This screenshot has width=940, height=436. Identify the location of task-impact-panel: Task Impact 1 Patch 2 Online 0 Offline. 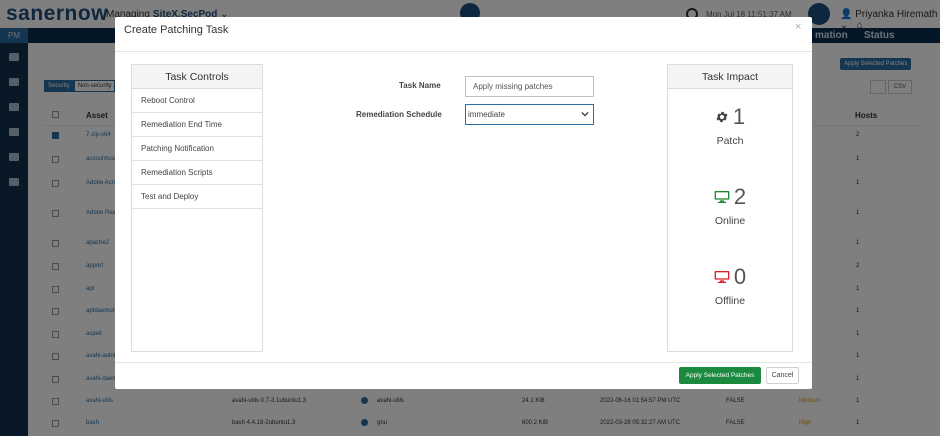
(730, 208).